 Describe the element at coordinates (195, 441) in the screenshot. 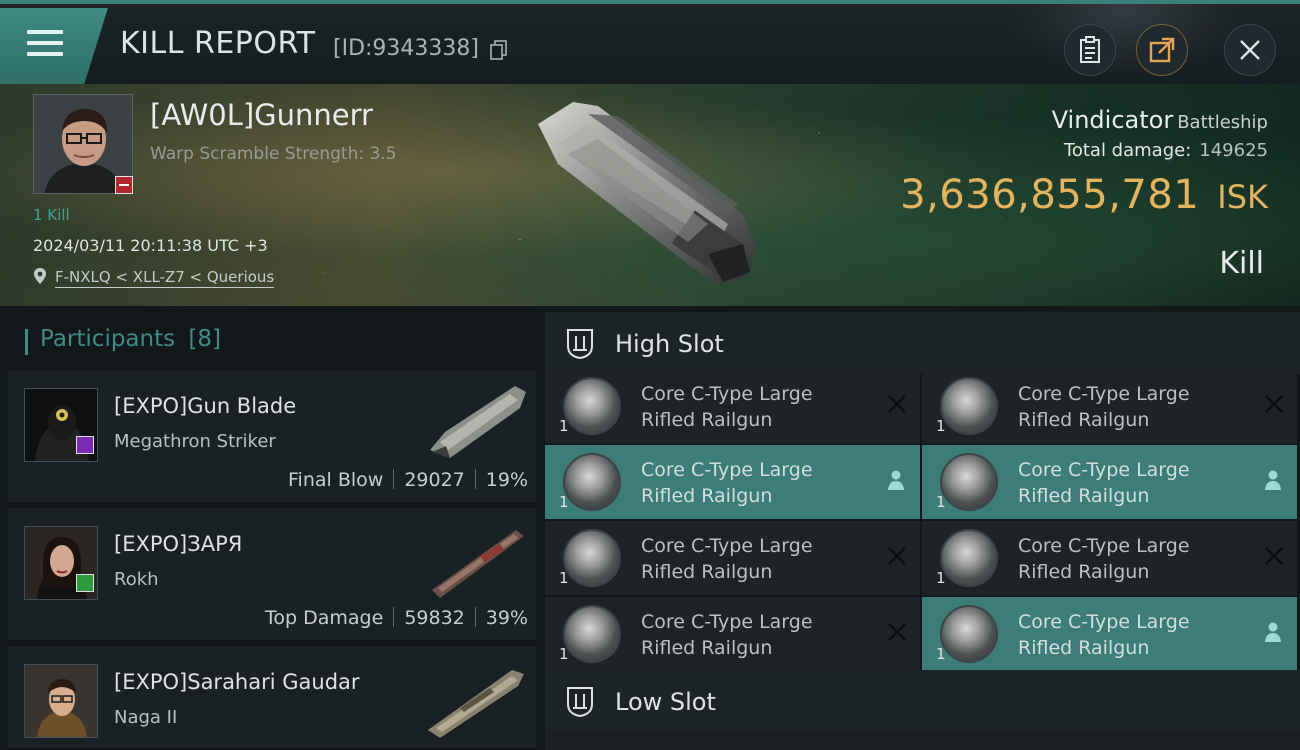

I see `participant-ship: Megathron Striker` at that location.